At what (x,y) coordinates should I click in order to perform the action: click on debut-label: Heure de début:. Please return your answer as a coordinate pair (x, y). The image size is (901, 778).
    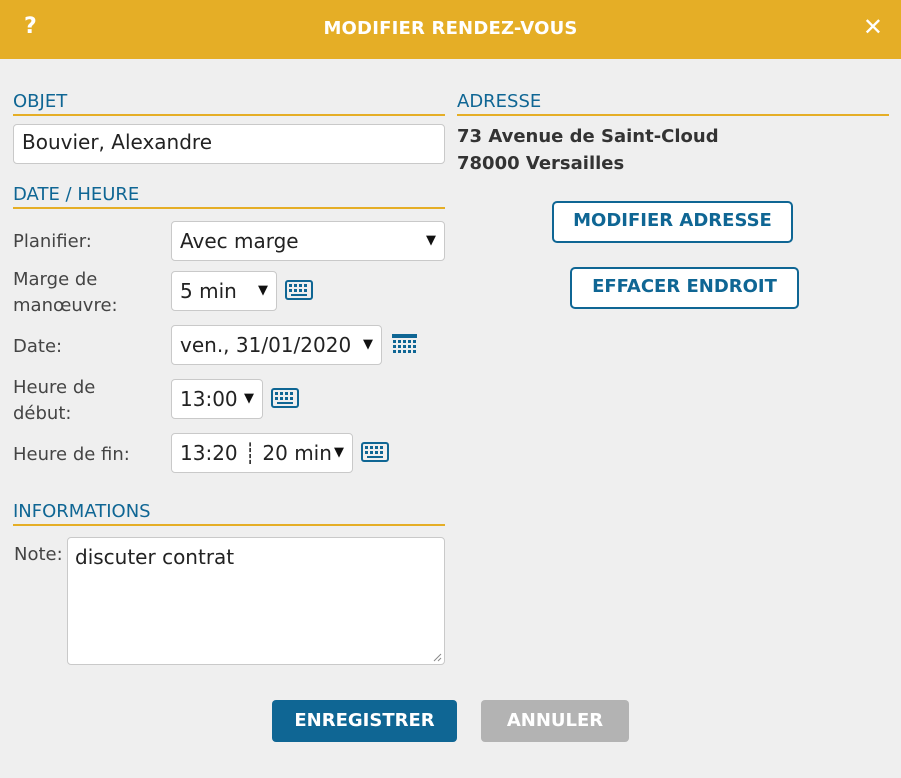
    Looking at the image, I should click on (54, 401).